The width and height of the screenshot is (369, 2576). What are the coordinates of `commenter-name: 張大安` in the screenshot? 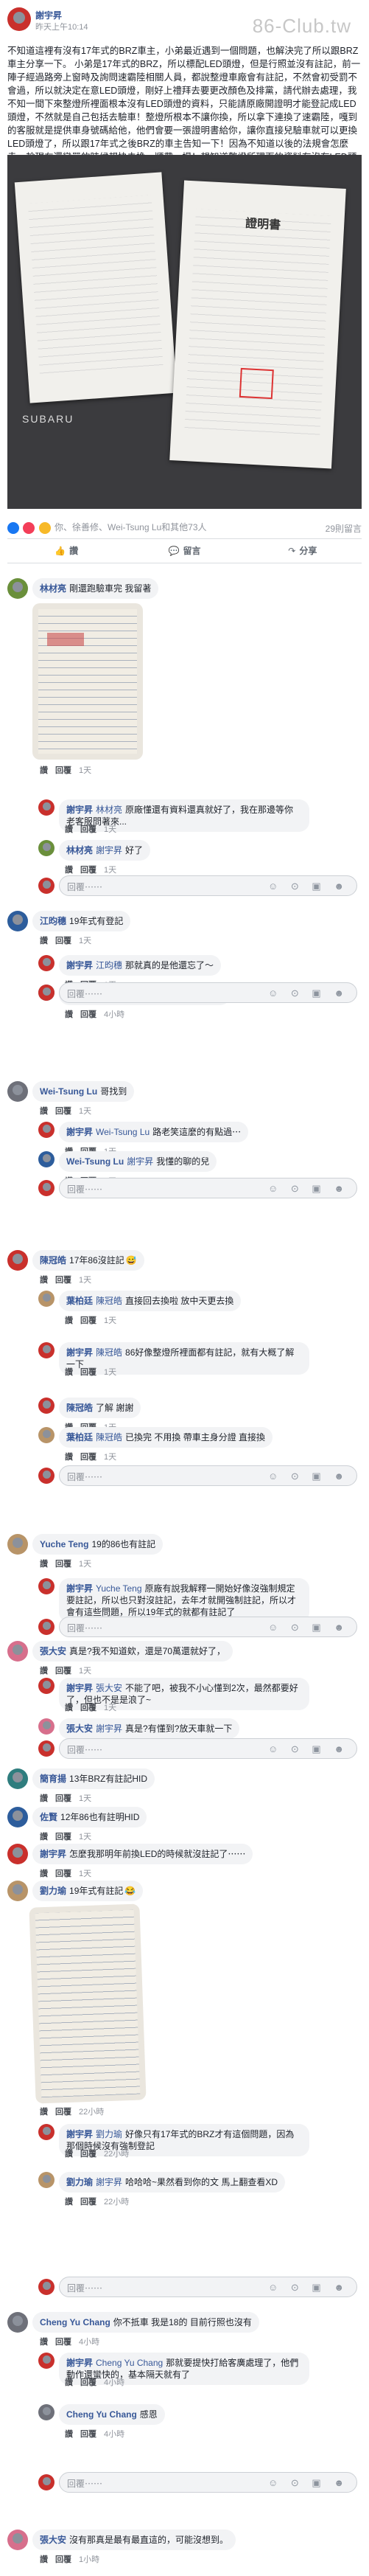 It's located at (53, 1651).